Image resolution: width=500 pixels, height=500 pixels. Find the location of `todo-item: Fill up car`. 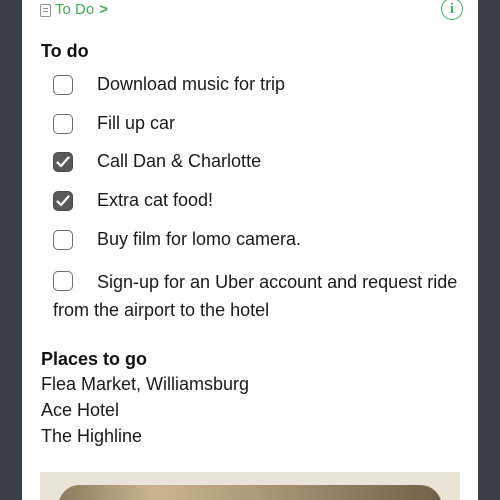

todo-item: Fill up car is located at coordinates (114, 123).